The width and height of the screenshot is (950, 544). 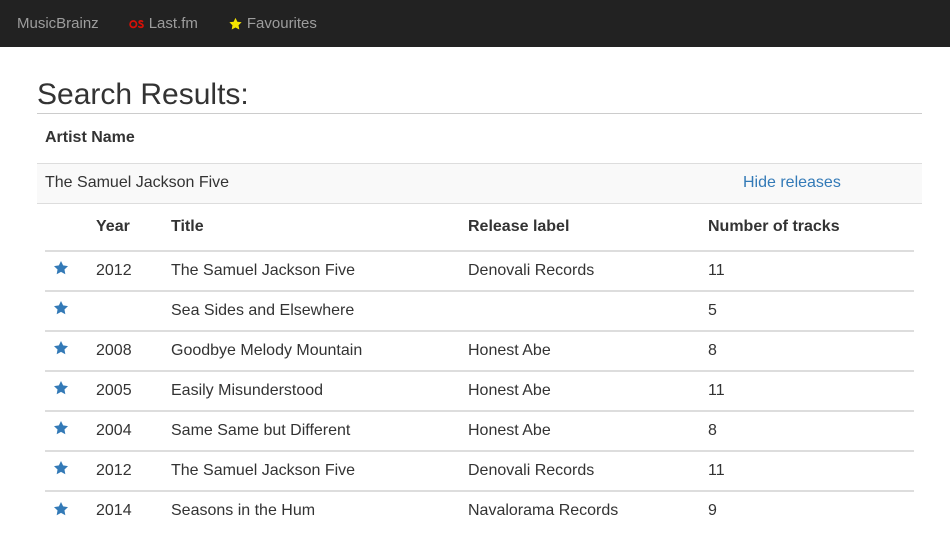 I want to click on release-title: Seasons in the Hum, so click(x=243, y=510).